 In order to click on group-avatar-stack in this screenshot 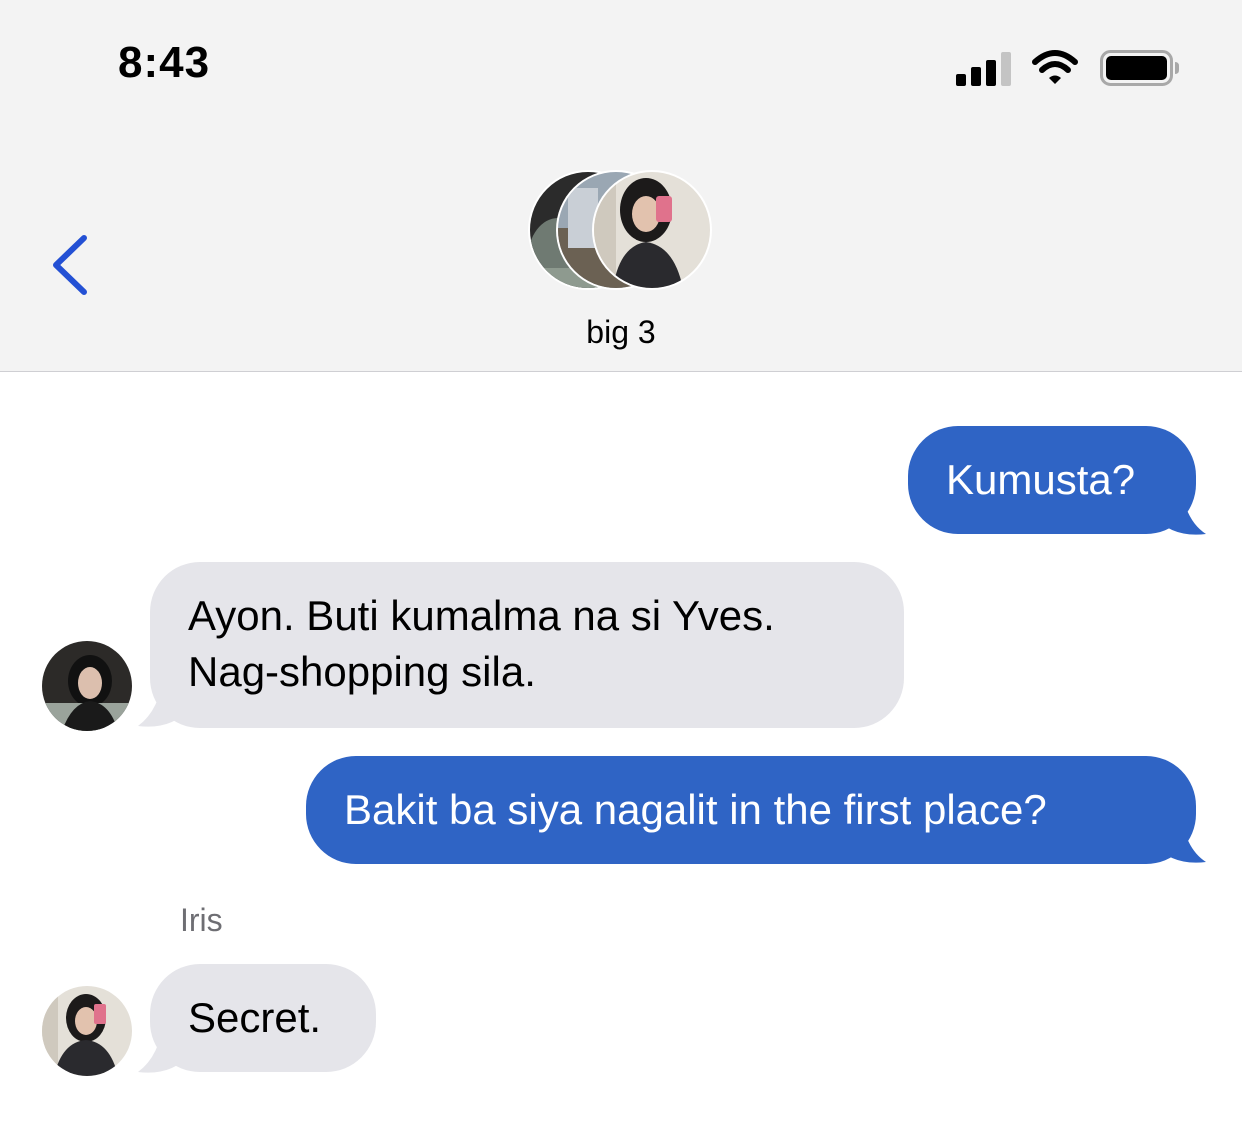, I will do `click(621, 231)`.